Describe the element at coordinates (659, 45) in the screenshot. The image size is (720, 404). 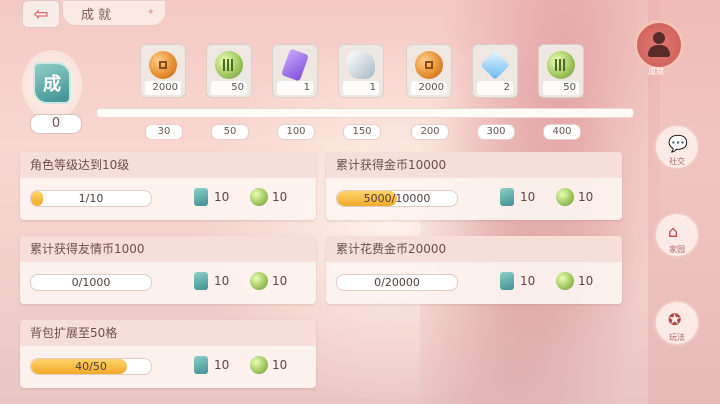
I see `achievement-avatar-button` at that location.